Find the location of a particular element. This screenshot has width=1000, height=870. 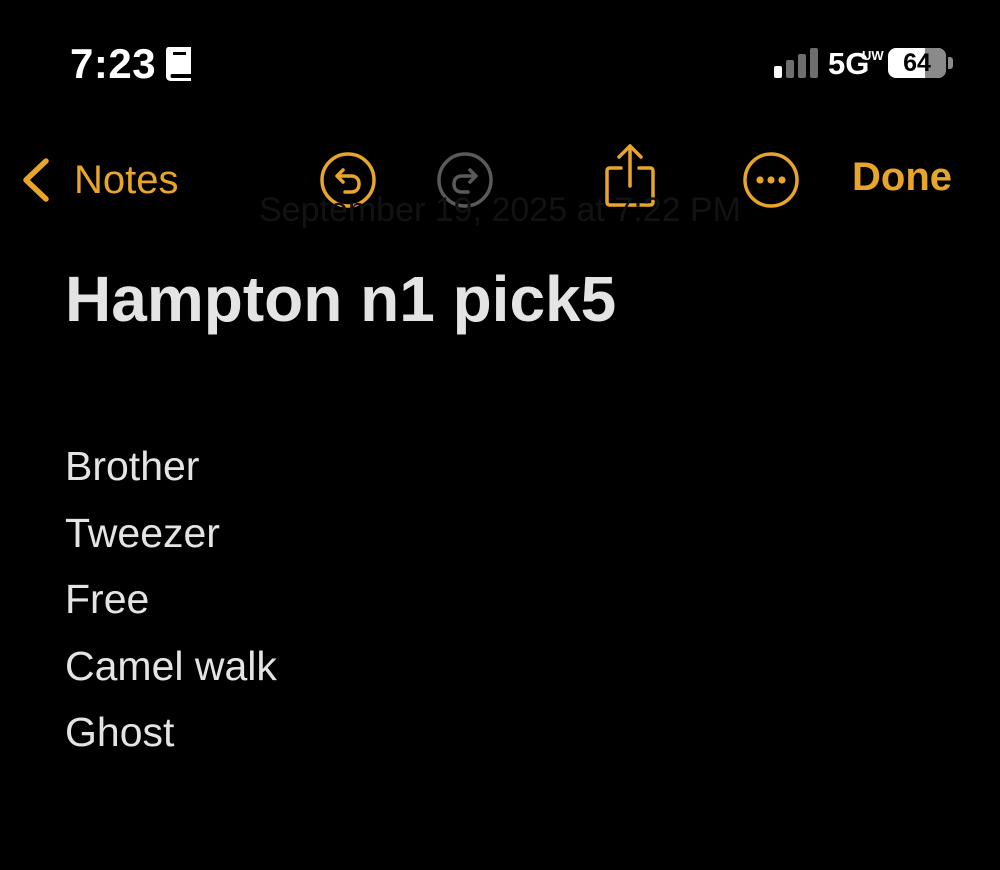

note-line: Ghost is located at coordinates (171, 732).